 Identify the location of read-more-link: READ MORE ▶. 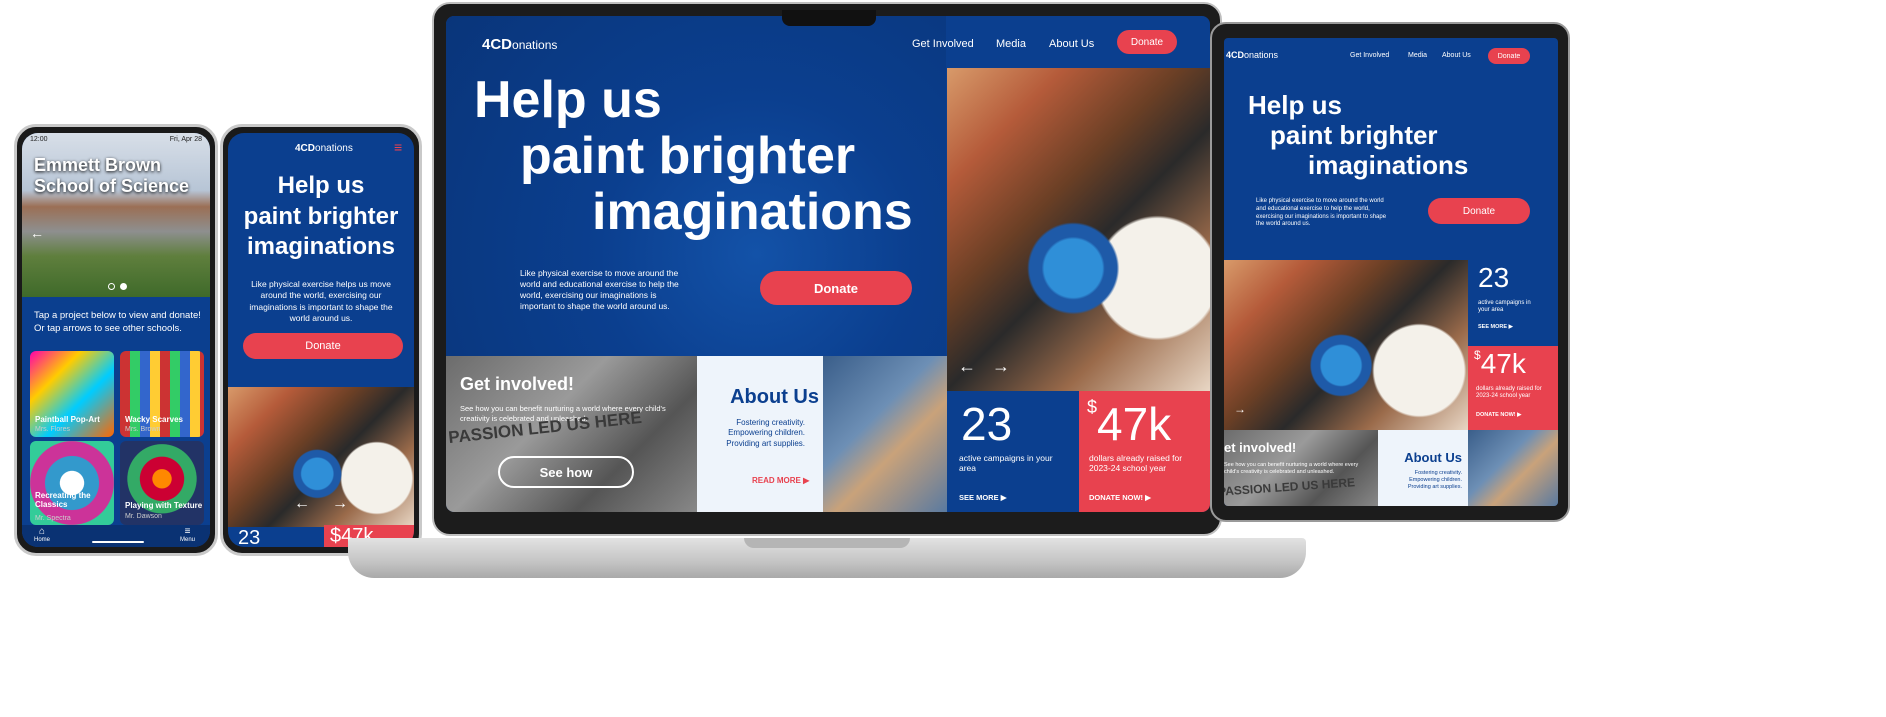
(780, 480).